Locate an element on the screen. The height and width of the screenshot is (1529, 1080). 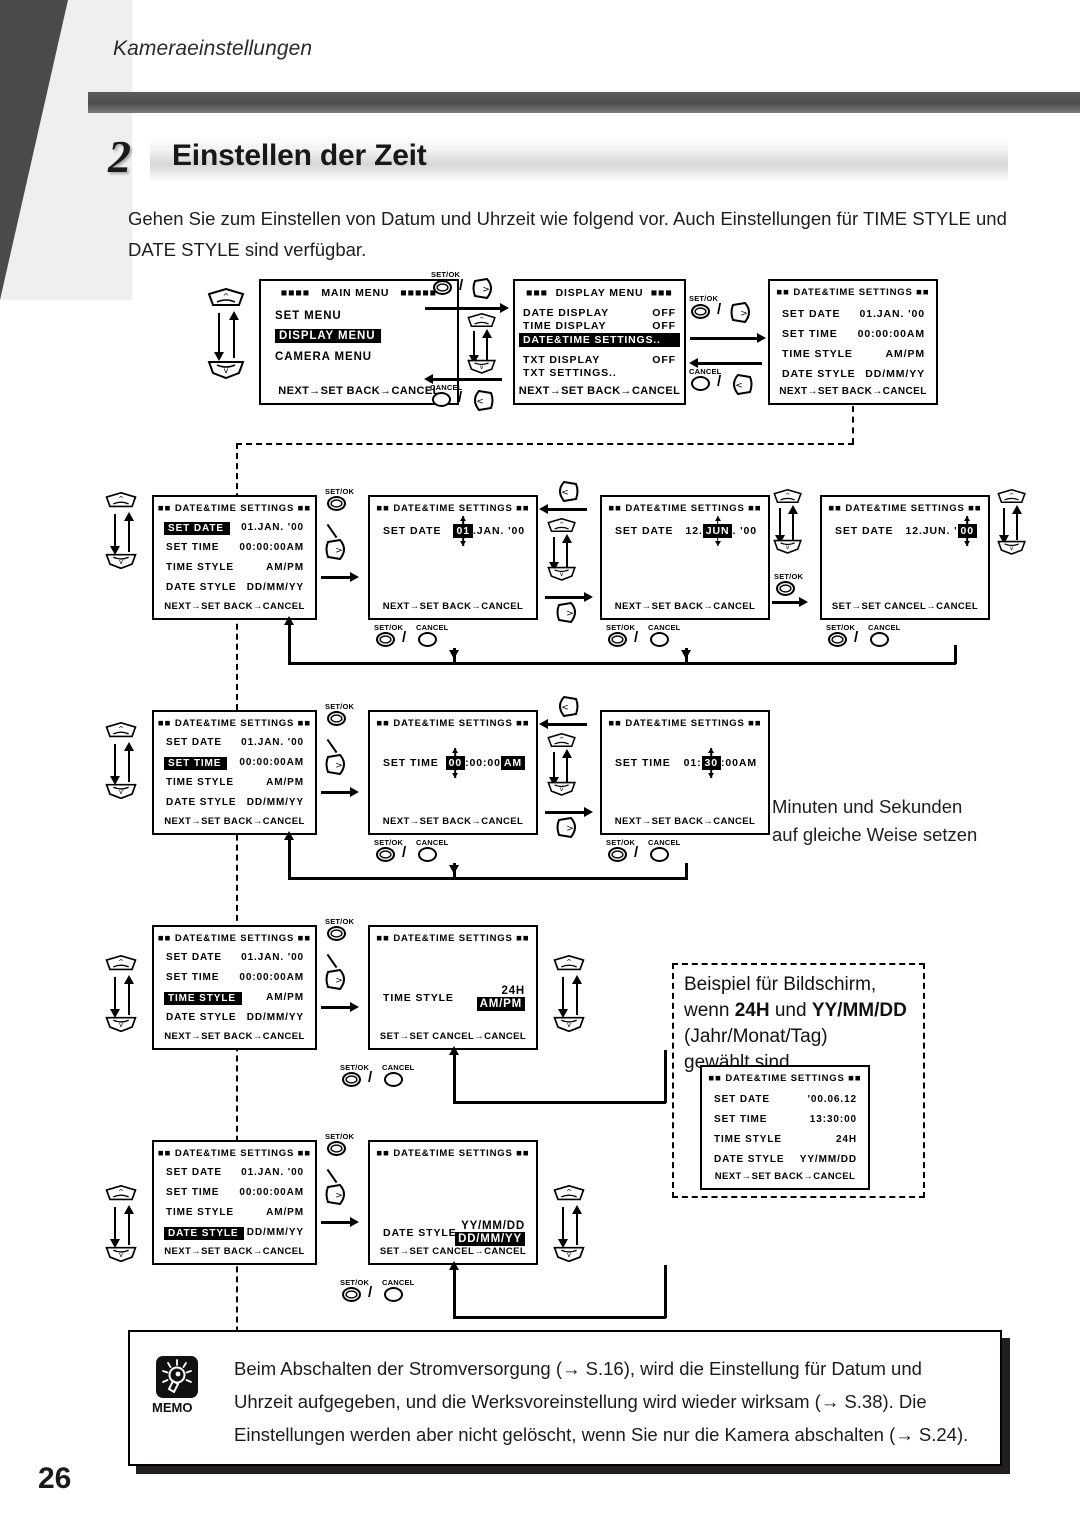
flow-arrow-shaft is located at coordinates (464, 308).